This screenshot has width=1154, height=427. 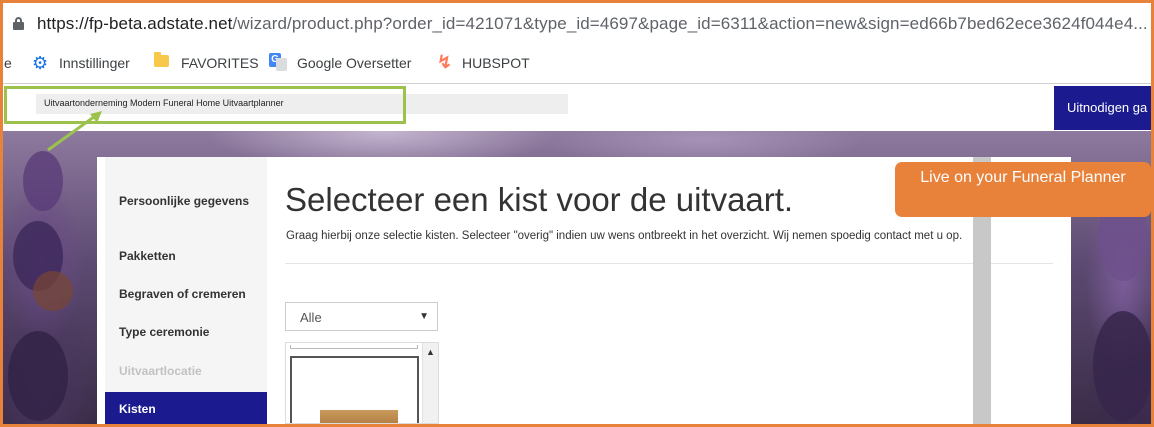 What do you see at coordinates (161, 59) in the screenshot?
I see `folder-icon` at bounding box center [161, 59].